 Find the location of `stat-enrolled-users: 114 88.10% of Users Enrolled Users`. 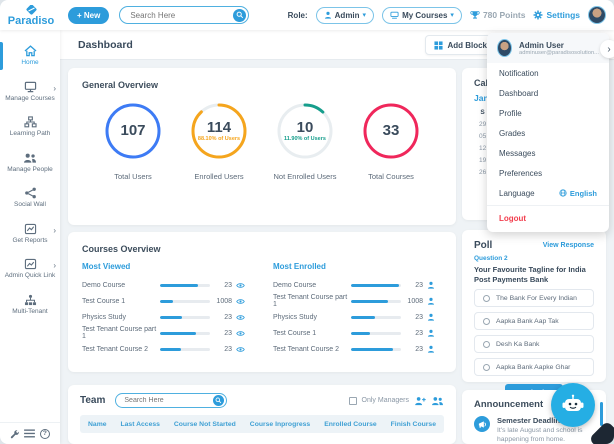

stat-enrolled-users: 114 88.10% of Users Enrolled Users is located at coordinates (219, 140).